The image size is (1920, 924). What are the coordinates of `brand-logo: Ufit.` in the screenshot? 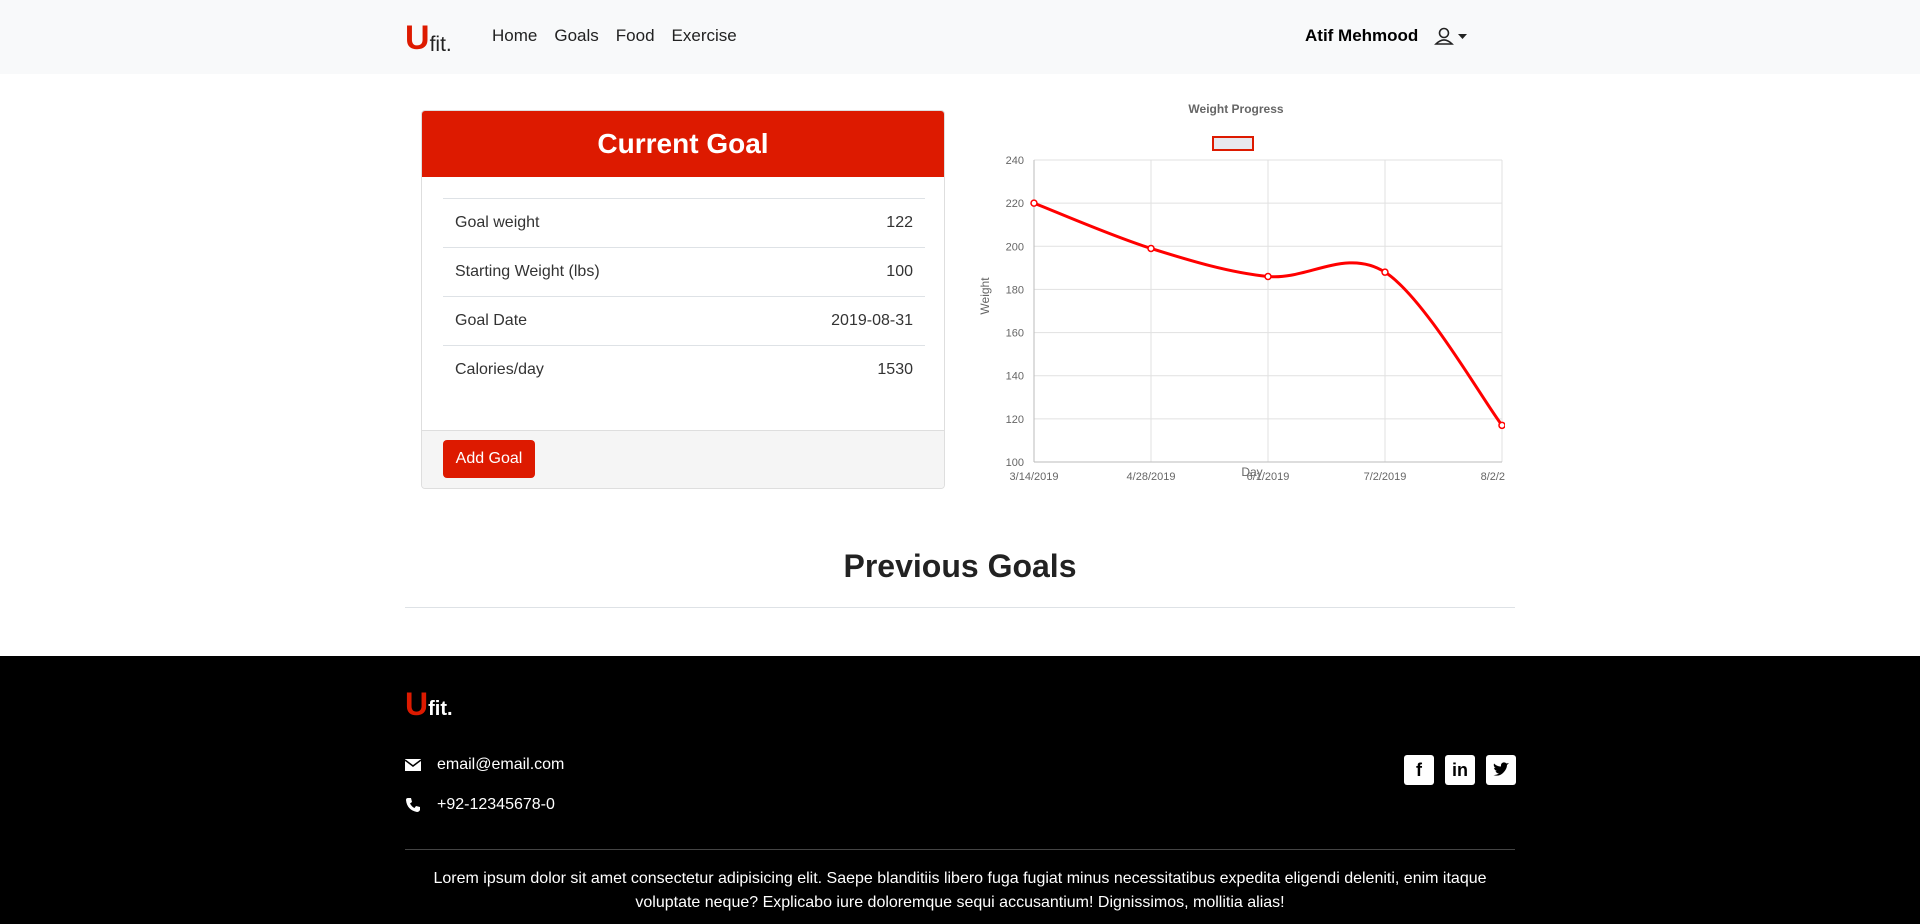 It's located at (428, 38).